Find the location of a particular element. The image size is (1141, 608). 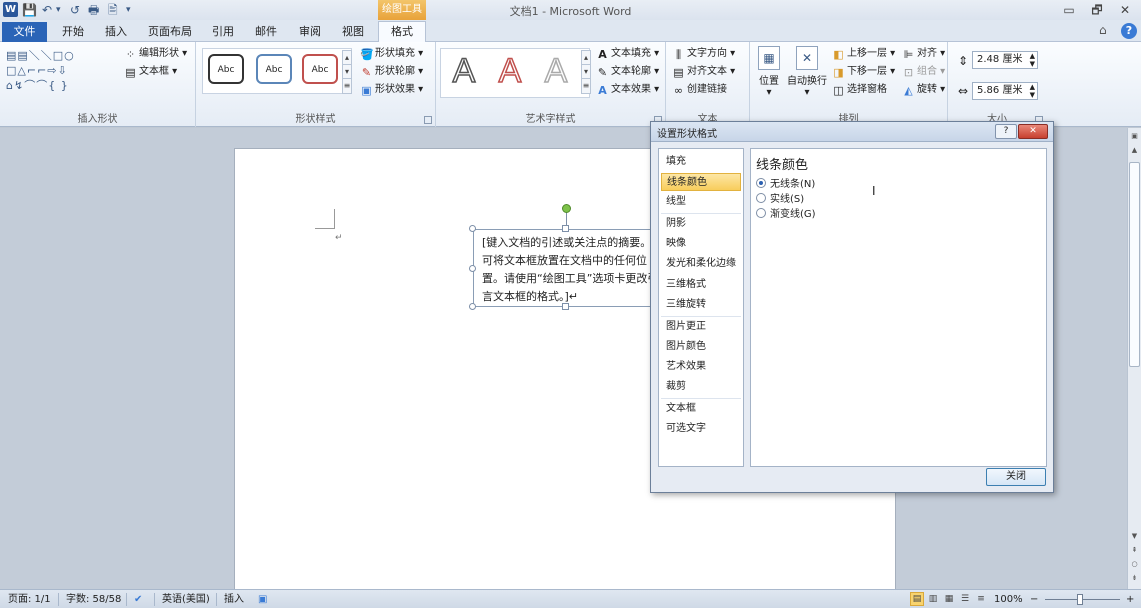

insert-mode: 插入 is located at coordinates (234, 599).